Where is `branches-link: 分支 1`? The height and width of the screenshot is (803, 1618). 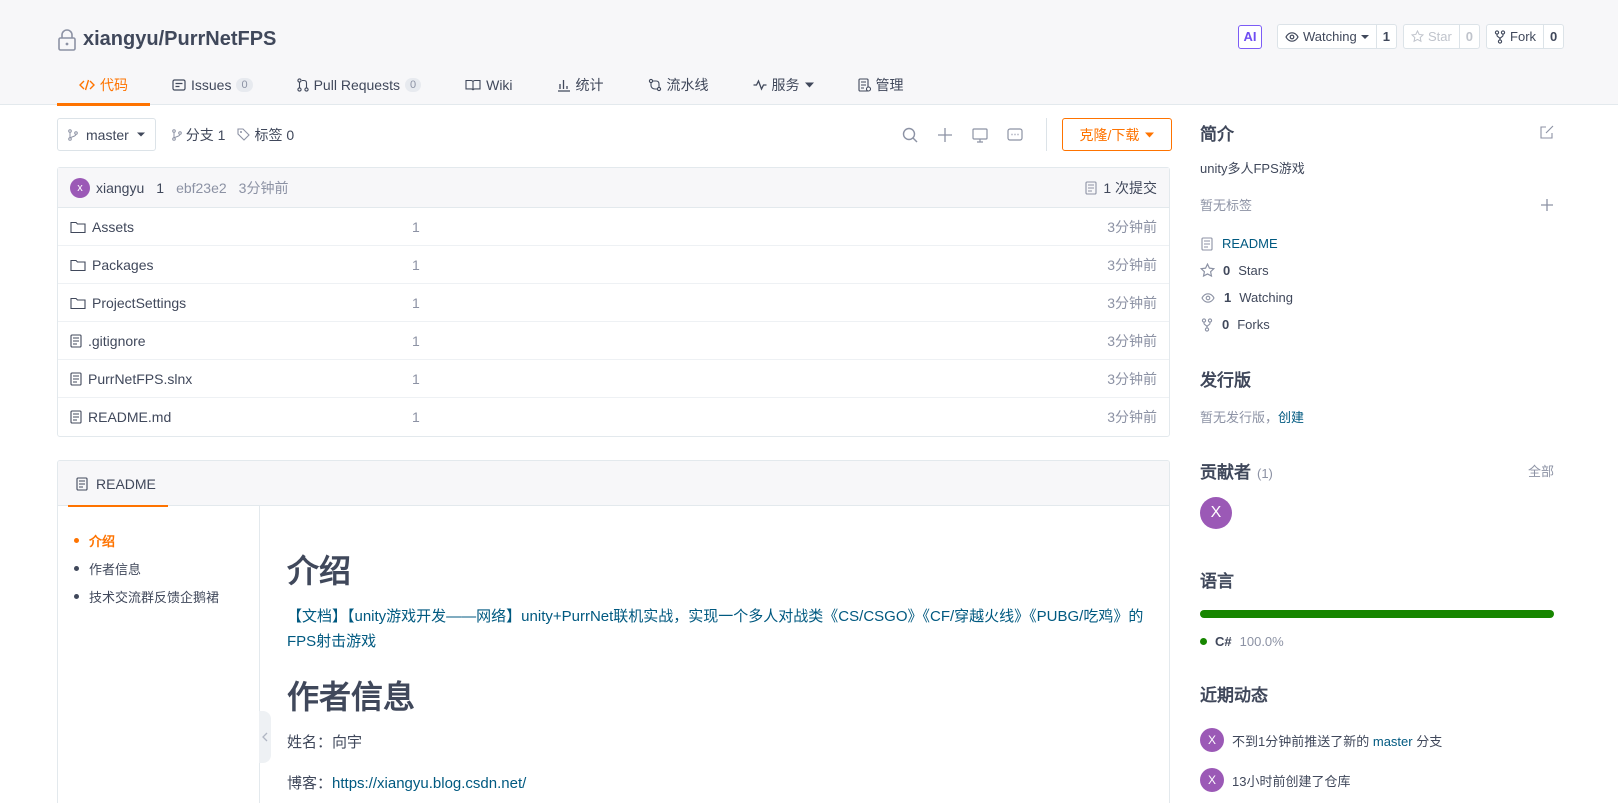
branches-link: 分支 1 is located at coordinates (198, 135).